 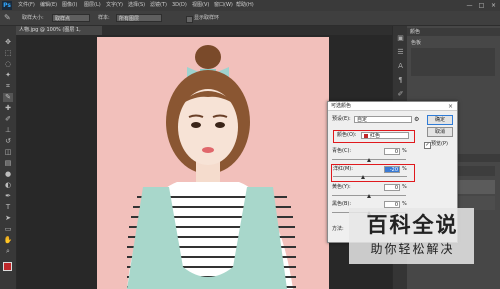 I want to click on colors-value: 红色, so click(x=375, y=136).